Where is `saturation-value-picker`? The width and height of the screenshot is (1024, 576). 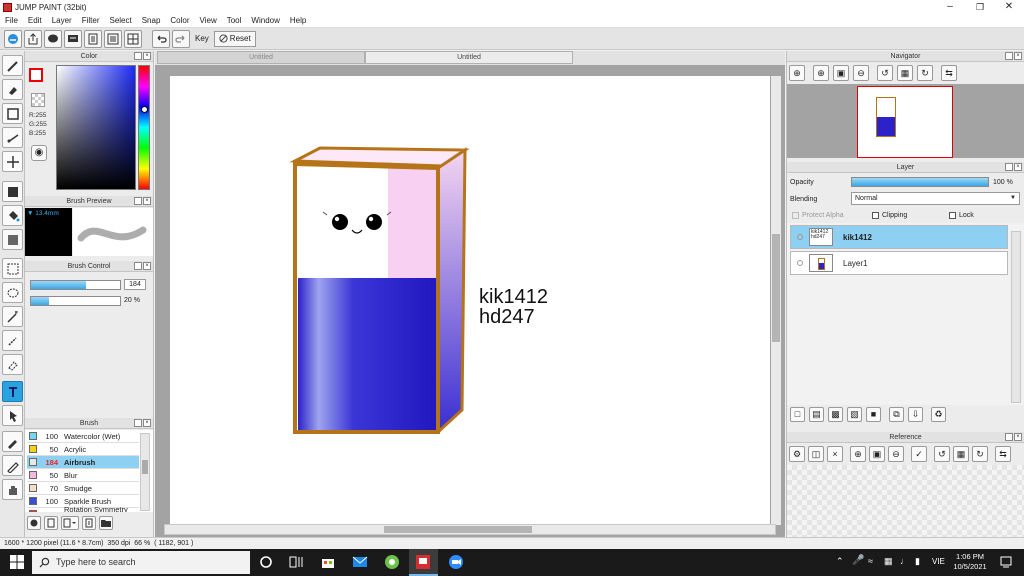
saturation-value-picker is located at coordinates (96, 127).